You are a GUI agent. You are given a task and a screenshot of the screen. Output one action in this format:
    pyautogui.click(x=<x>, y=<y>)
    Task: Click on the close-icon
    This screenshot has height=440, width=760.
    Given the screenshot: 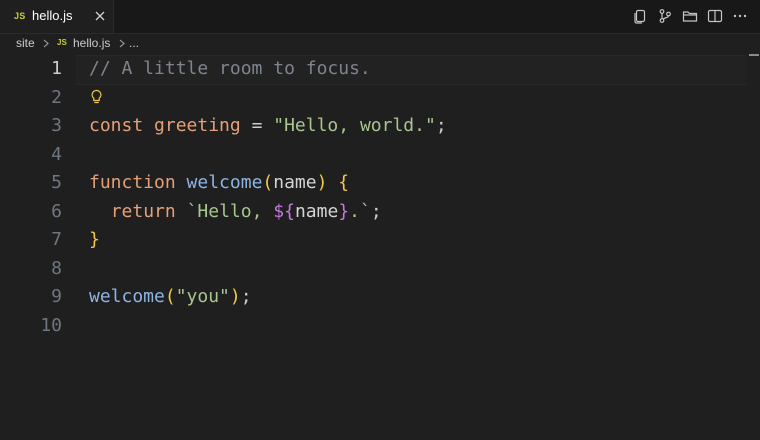 What is the action you would take?
    pyautogui.click(x=100, y=16)
    